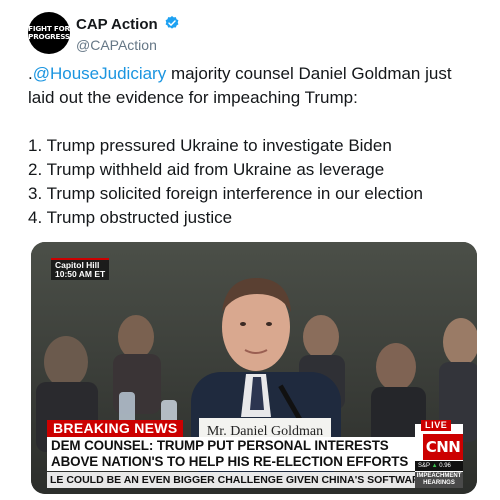 Image resolution: width=500 pixels, height=500 pixels. I want to click on program-tag: IMPEACHMENT HEARINGS, so click(439, 480).